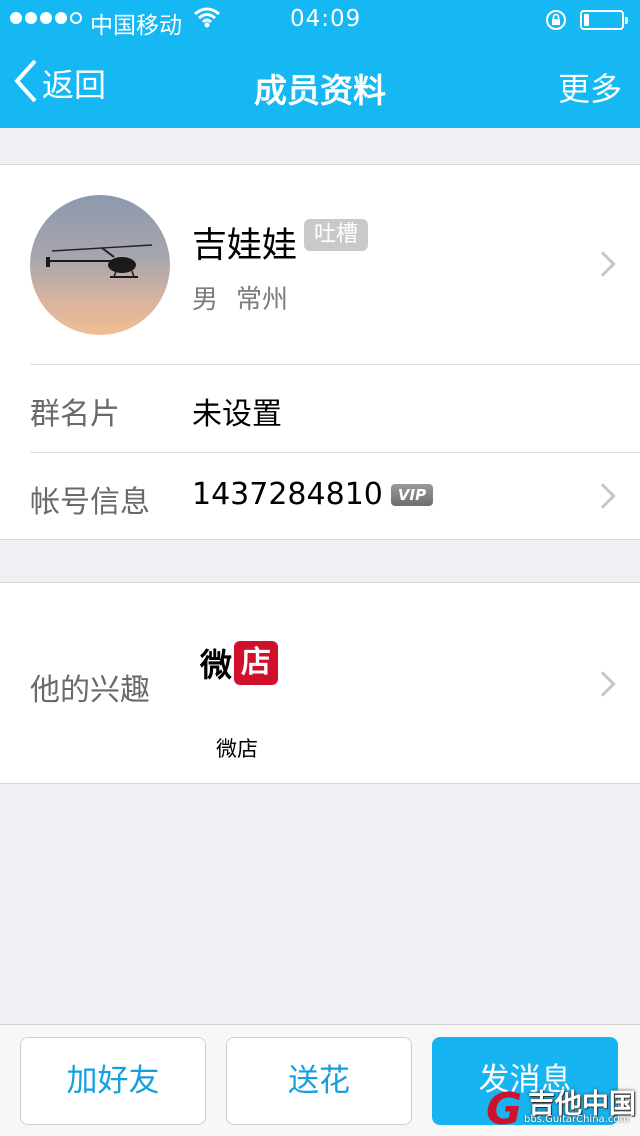  What do you see at coordinates (216, 665) in the screenshot?
I see `logo-left-char: 微` at bounding box center [216, 665].